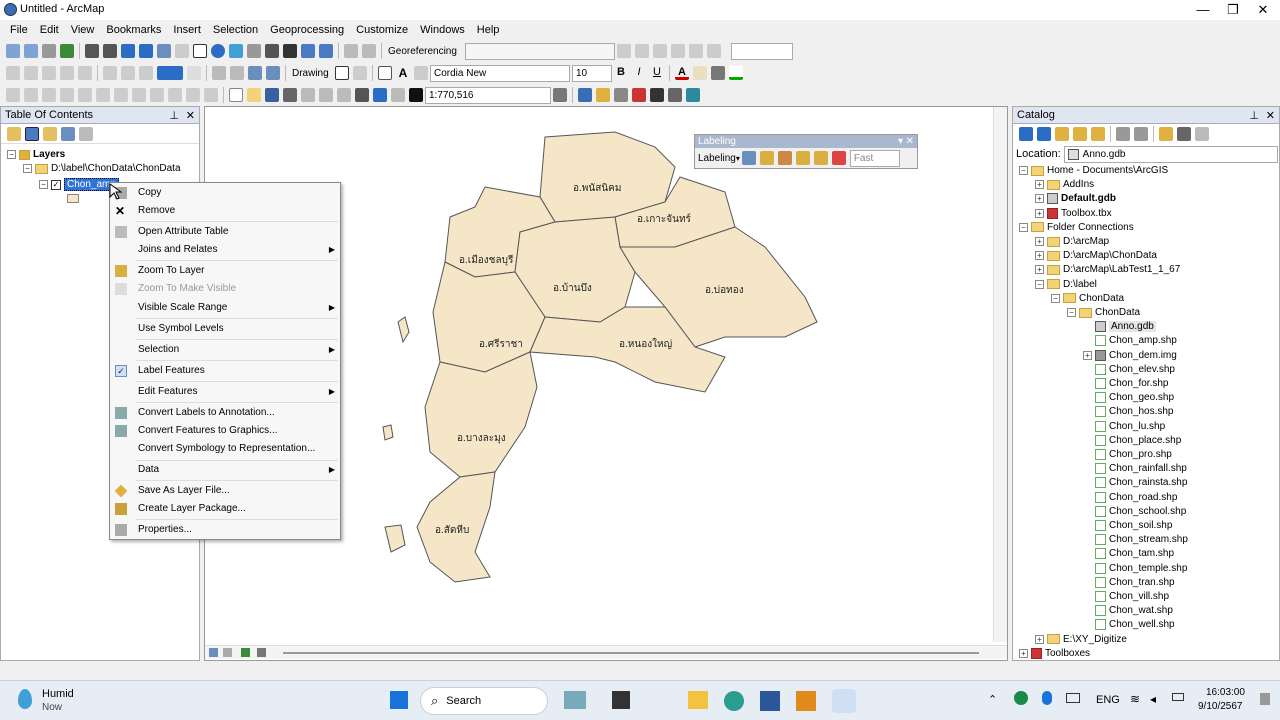 The height and width of the screenshot is (720, 1280). I want to click on select-features-icon, so click(164, 51).